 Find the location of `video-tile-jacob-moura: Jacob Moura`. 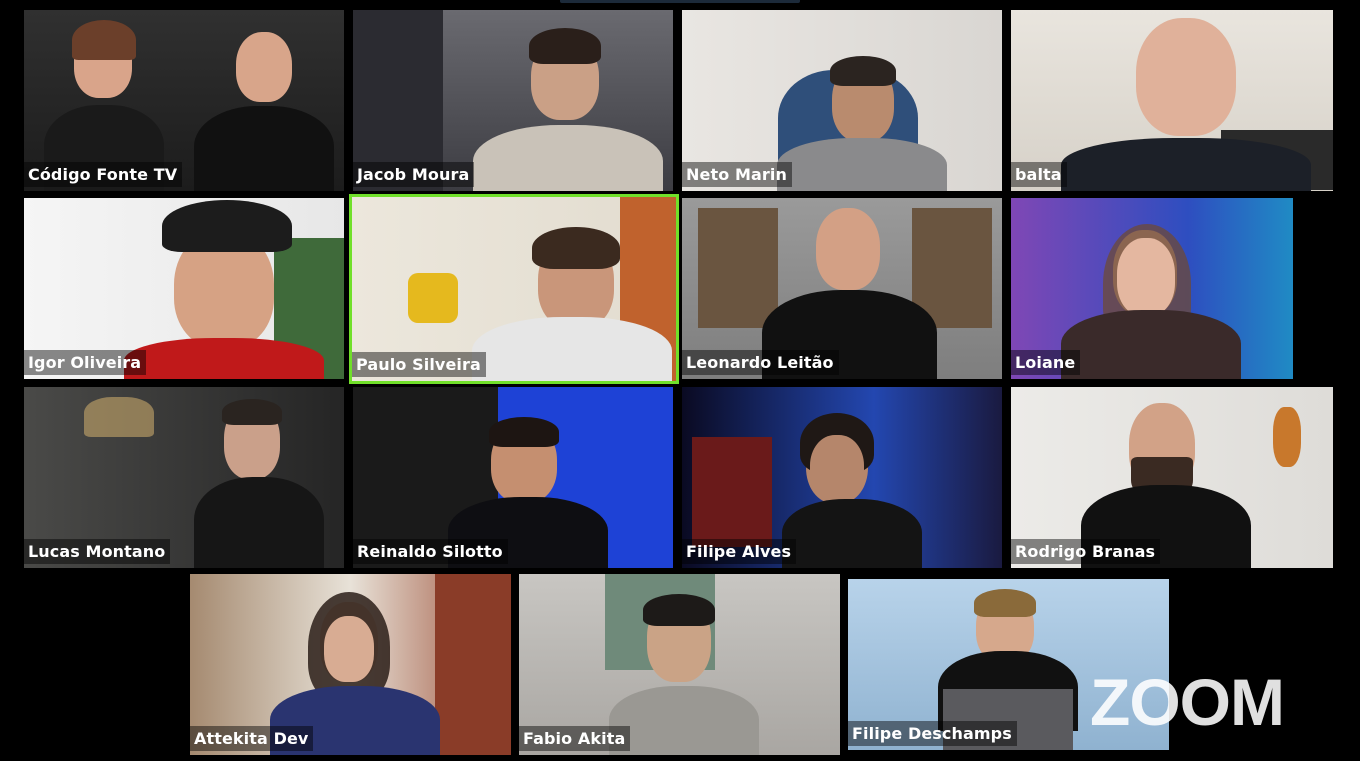

video-tile-jacob-moura: Jacob Moura is located at coordinates (513, 100).